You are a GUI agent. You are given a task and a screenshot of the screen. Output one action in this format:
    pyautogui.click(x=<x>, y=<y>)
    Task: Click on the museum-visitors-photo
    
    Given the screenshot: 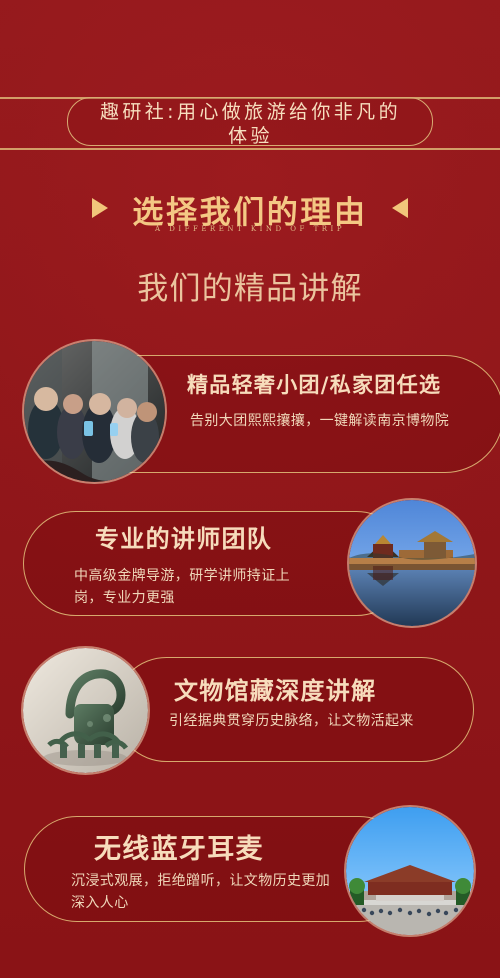 What is the action you would take?
    pyautogui.click(x=94, y=411)
    